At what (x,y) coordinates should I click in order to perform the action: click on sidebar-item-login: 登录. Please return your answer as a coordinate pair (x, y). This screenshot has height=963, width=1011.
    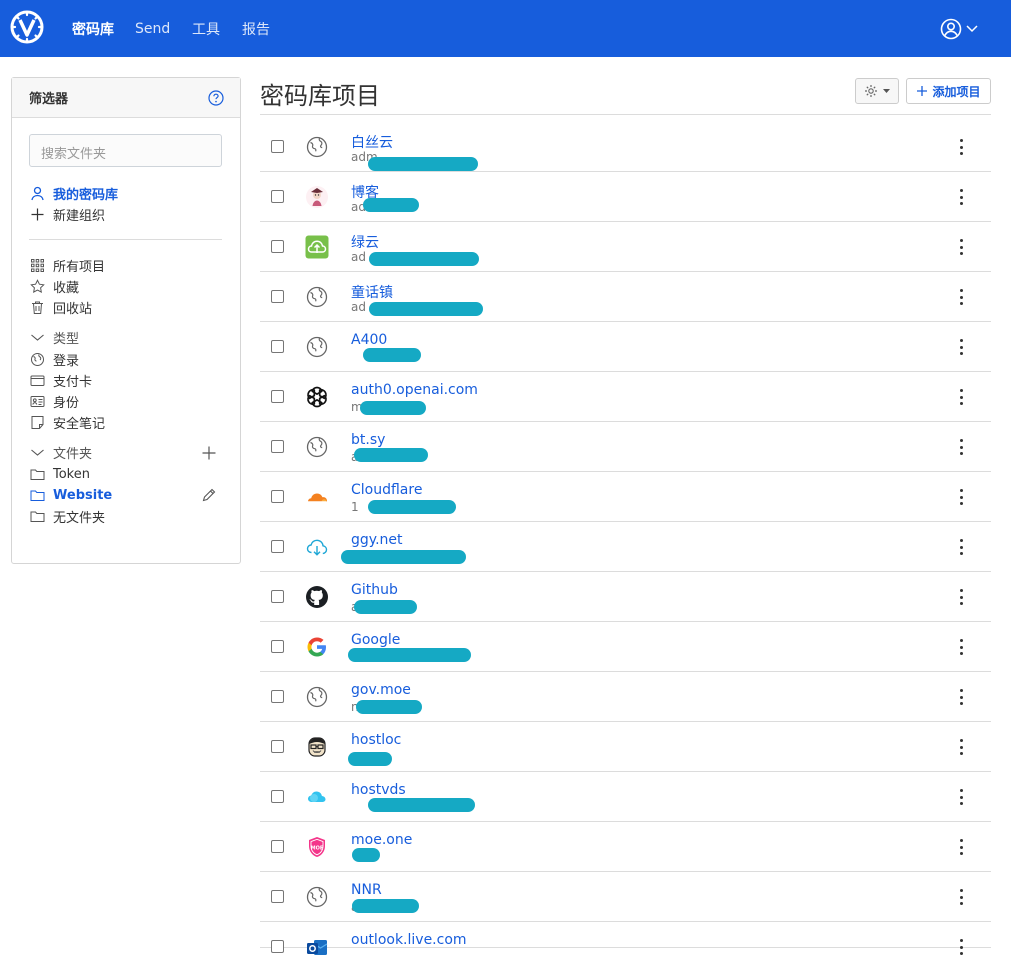
    Looking at the image, I should click on (54, 359).